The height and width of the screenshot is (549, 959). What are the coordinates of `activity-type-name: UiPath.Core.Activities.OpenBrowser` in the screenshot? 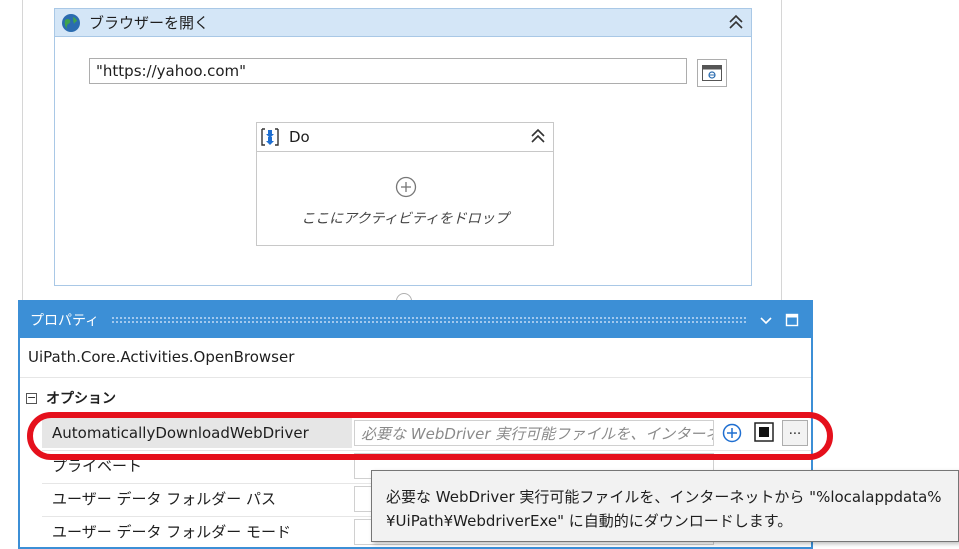 It's located at (161, 357).